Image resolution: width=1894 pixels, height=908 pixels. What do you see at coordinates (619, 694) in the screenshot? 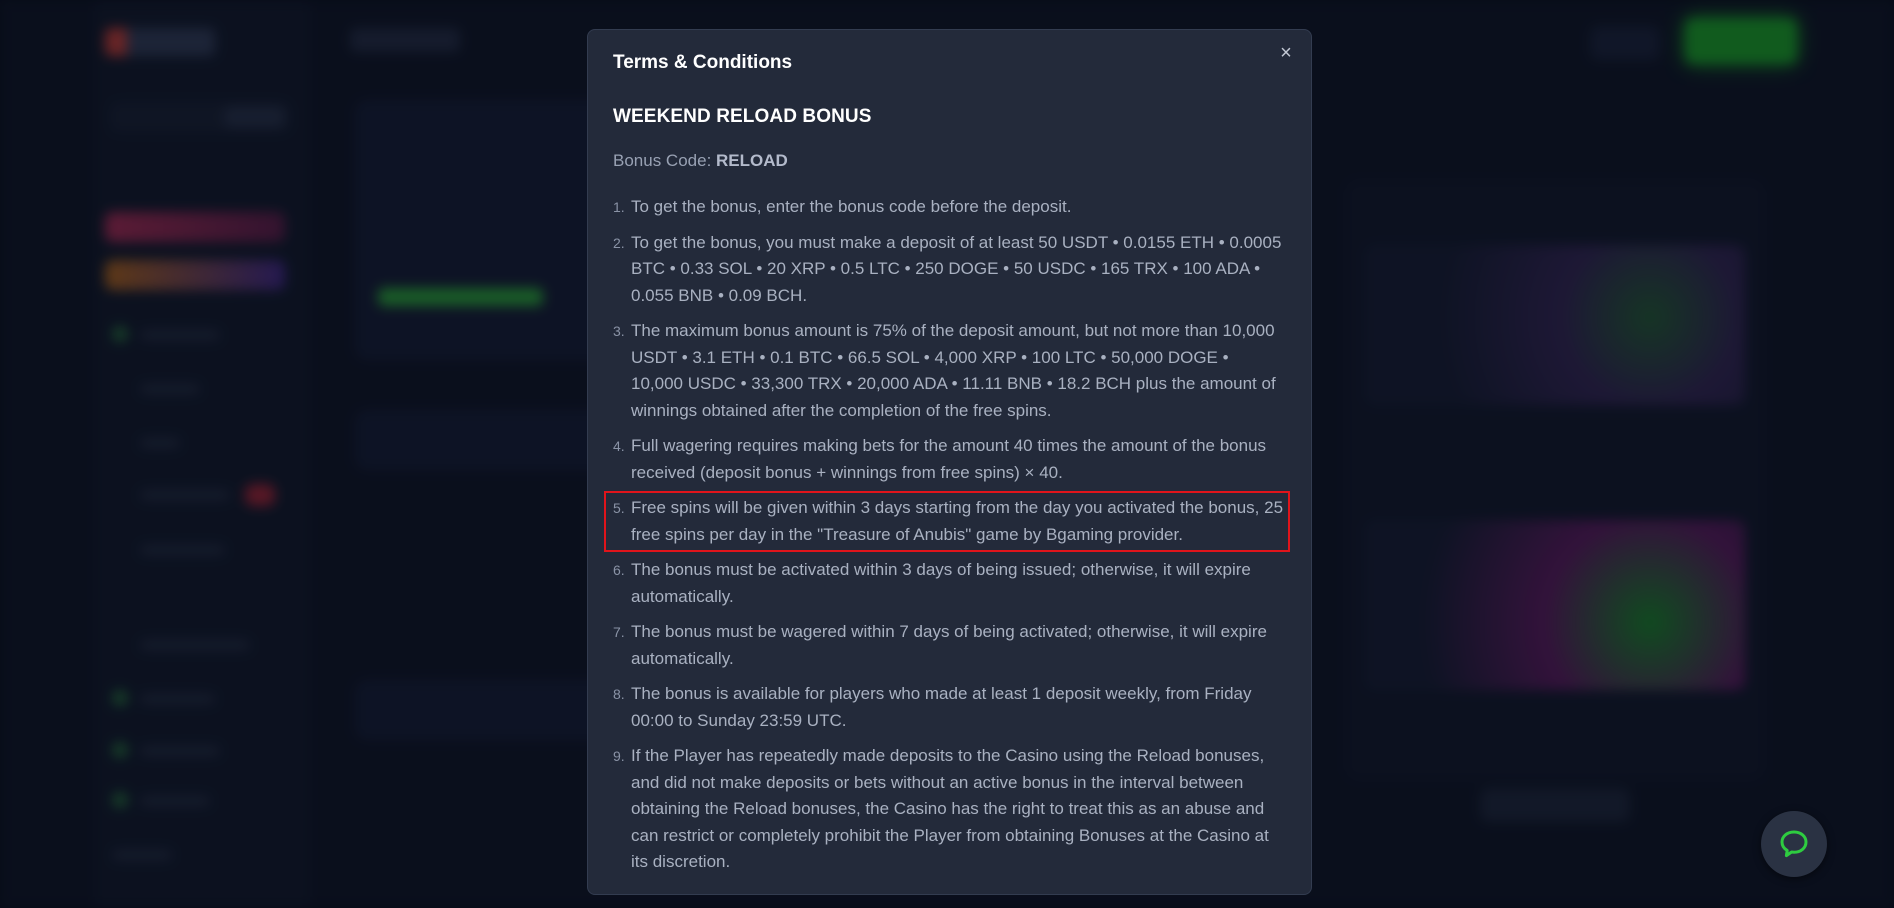
I see `term-number: 8.` at bounding box center [619, 694].